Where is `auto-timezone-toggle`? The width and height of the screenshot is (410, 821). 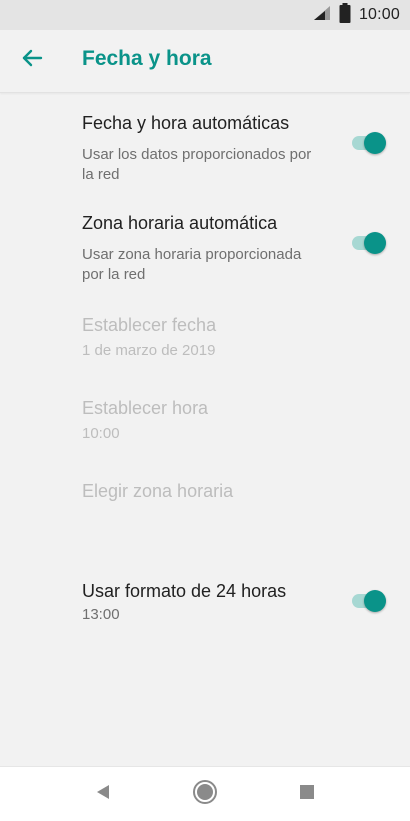 auto-timezone-toggle is located at coordinates (370, 243).